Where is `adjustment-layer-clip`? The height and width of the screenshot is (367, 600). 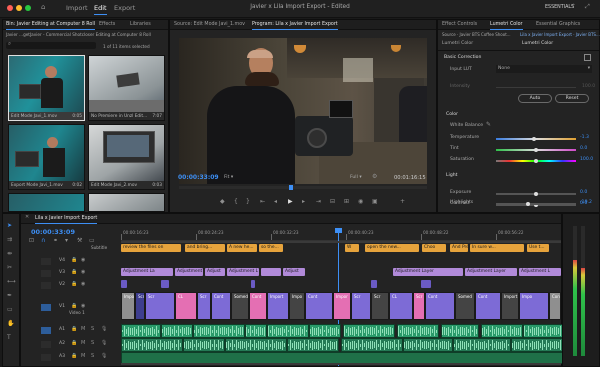
adjustment-layer-clip is located at coordinates (271, 272).